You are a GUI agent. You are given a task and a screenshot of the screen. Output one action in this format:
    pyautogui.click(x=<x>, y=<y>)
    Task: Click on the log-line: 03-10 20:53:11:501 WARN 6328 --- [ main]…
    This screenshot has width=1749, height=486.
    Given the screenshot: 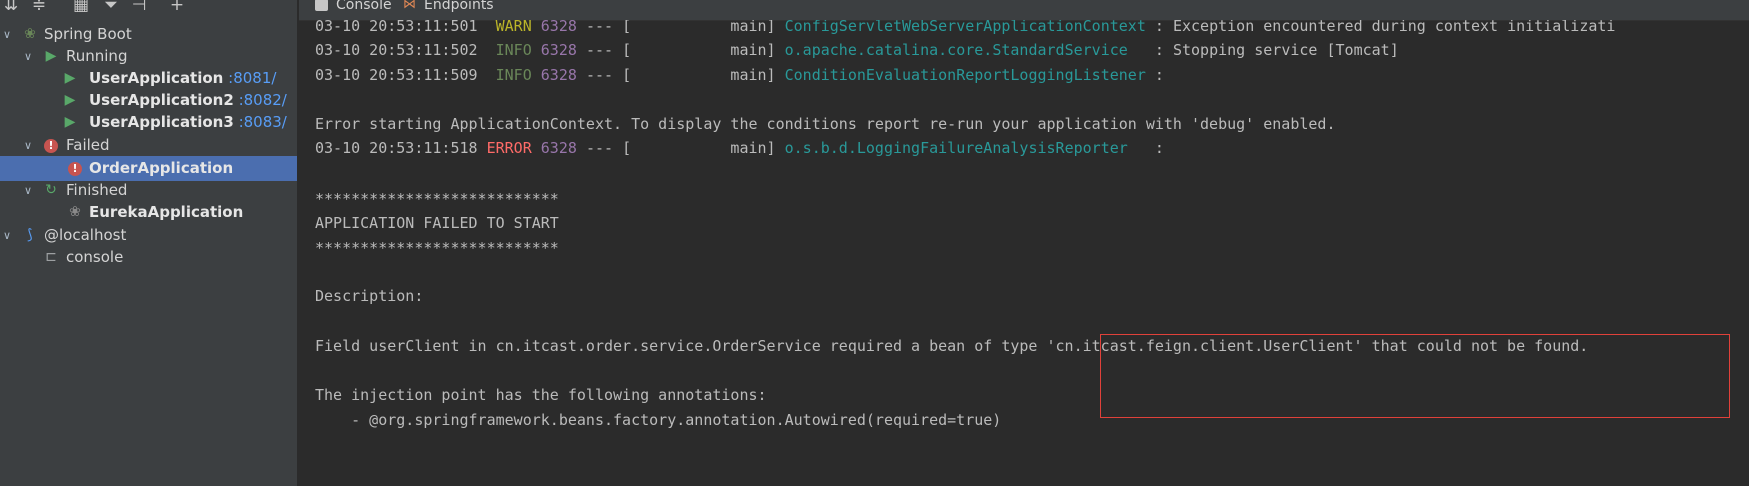 What is the action you would take?
    pyautogui.click(x=965, y=28)
    